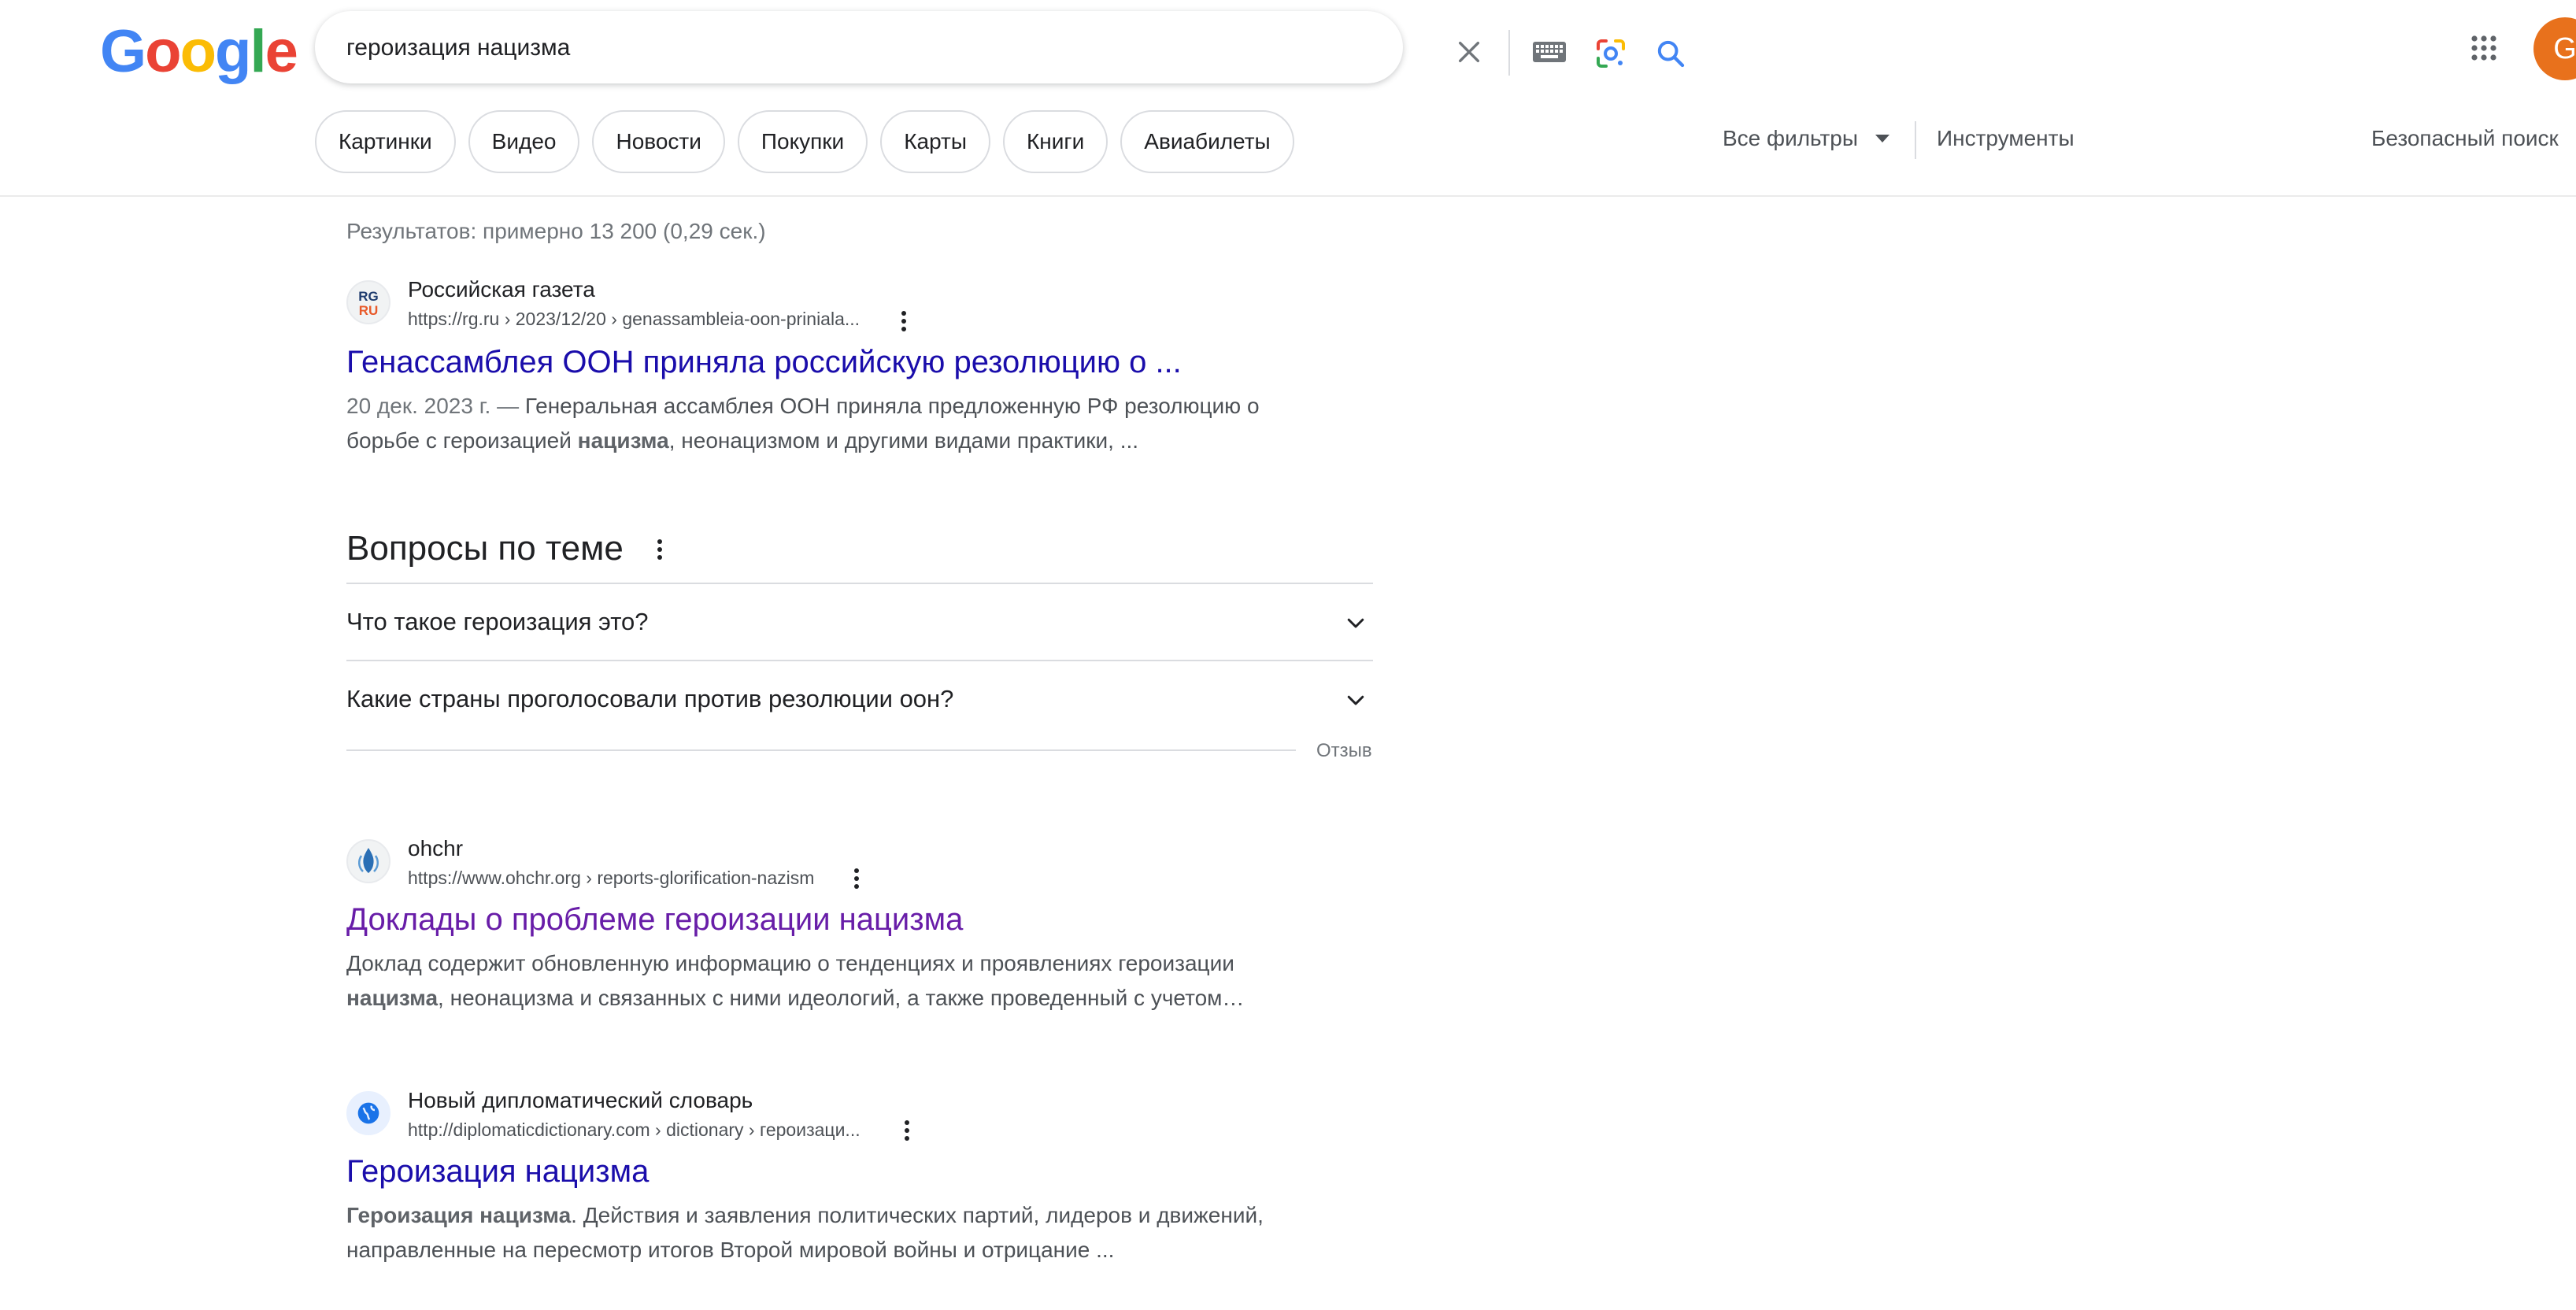 This screenshot has width=2576, height=1310. Describe the element at coordinates (1055, 142) in the screenshot. I see `chip-books: Книги` at that location.